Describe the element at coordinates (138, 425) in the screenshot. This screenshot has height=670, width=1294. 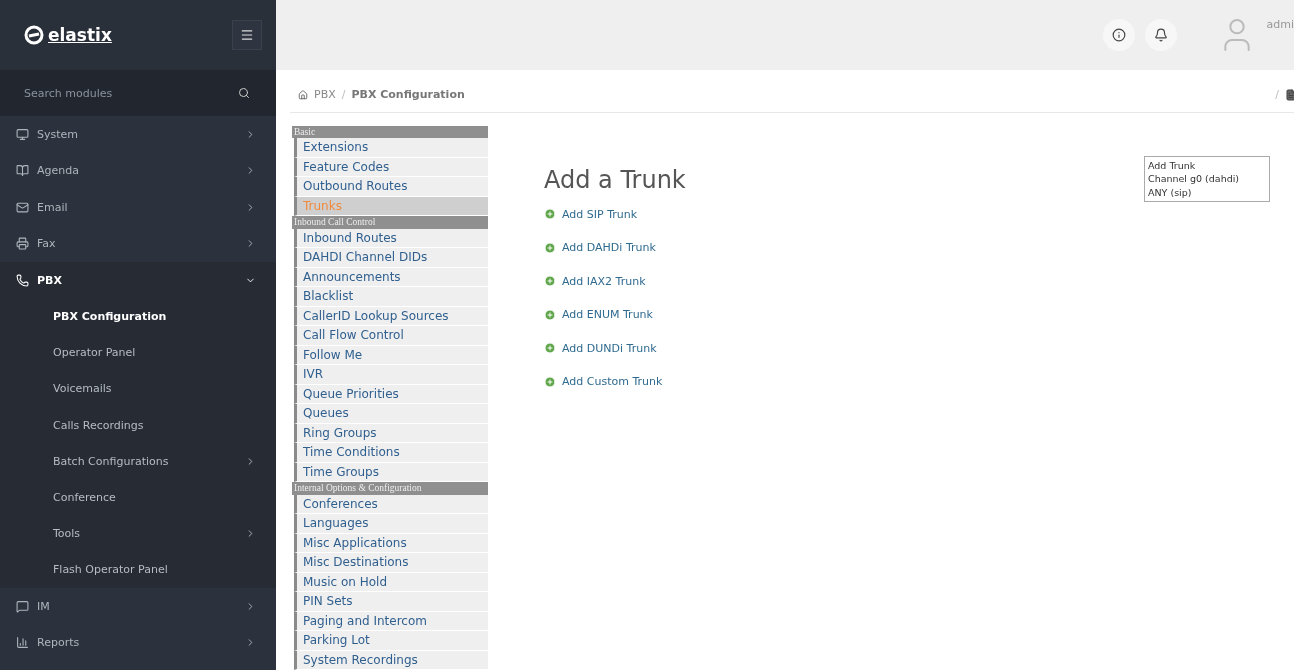
I see `nav-subitem: Calls Recordings` at that location.